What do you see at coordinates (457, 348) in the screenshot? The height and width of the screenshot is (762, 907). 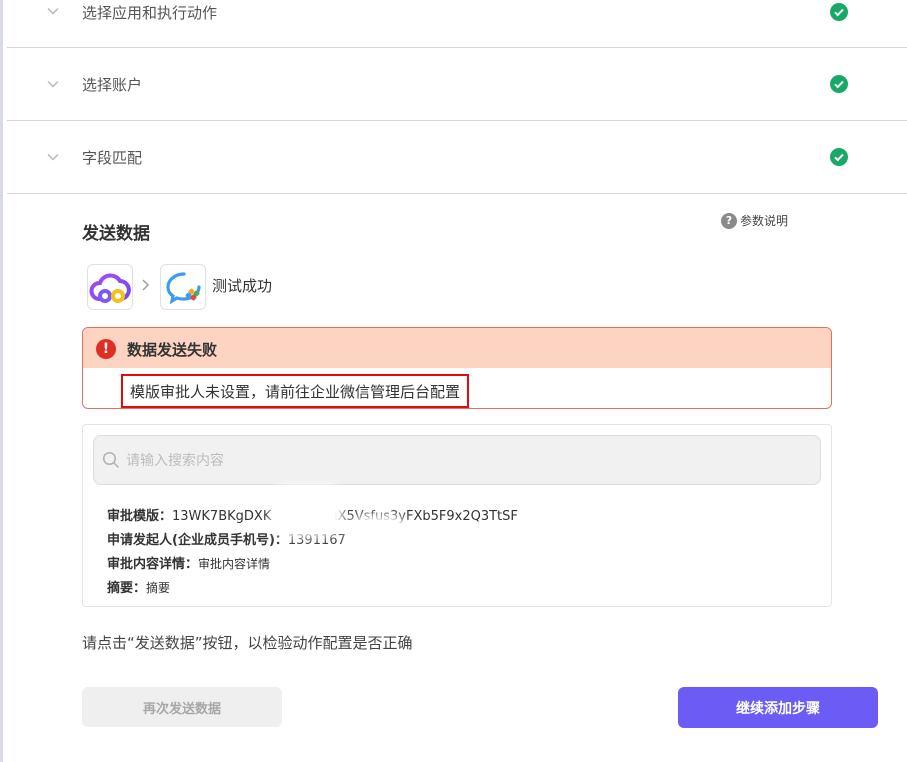 I see `alert-header: ! 数据发送失败` at bounding box center [457, 348].